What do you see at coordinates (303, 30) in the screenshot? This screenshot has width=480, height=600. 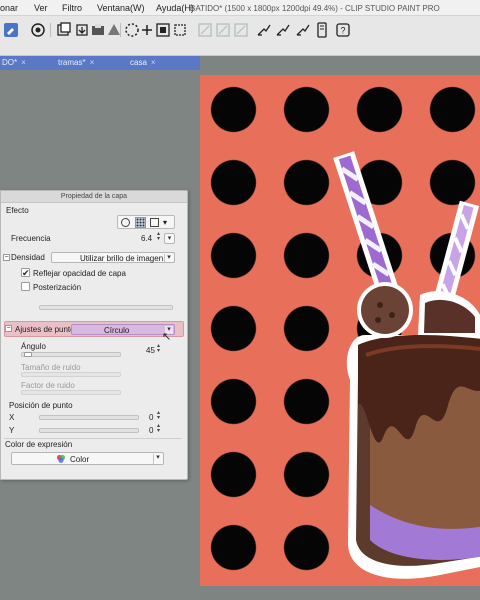 I see `pencil-icon` at bounding box center [303, 30].